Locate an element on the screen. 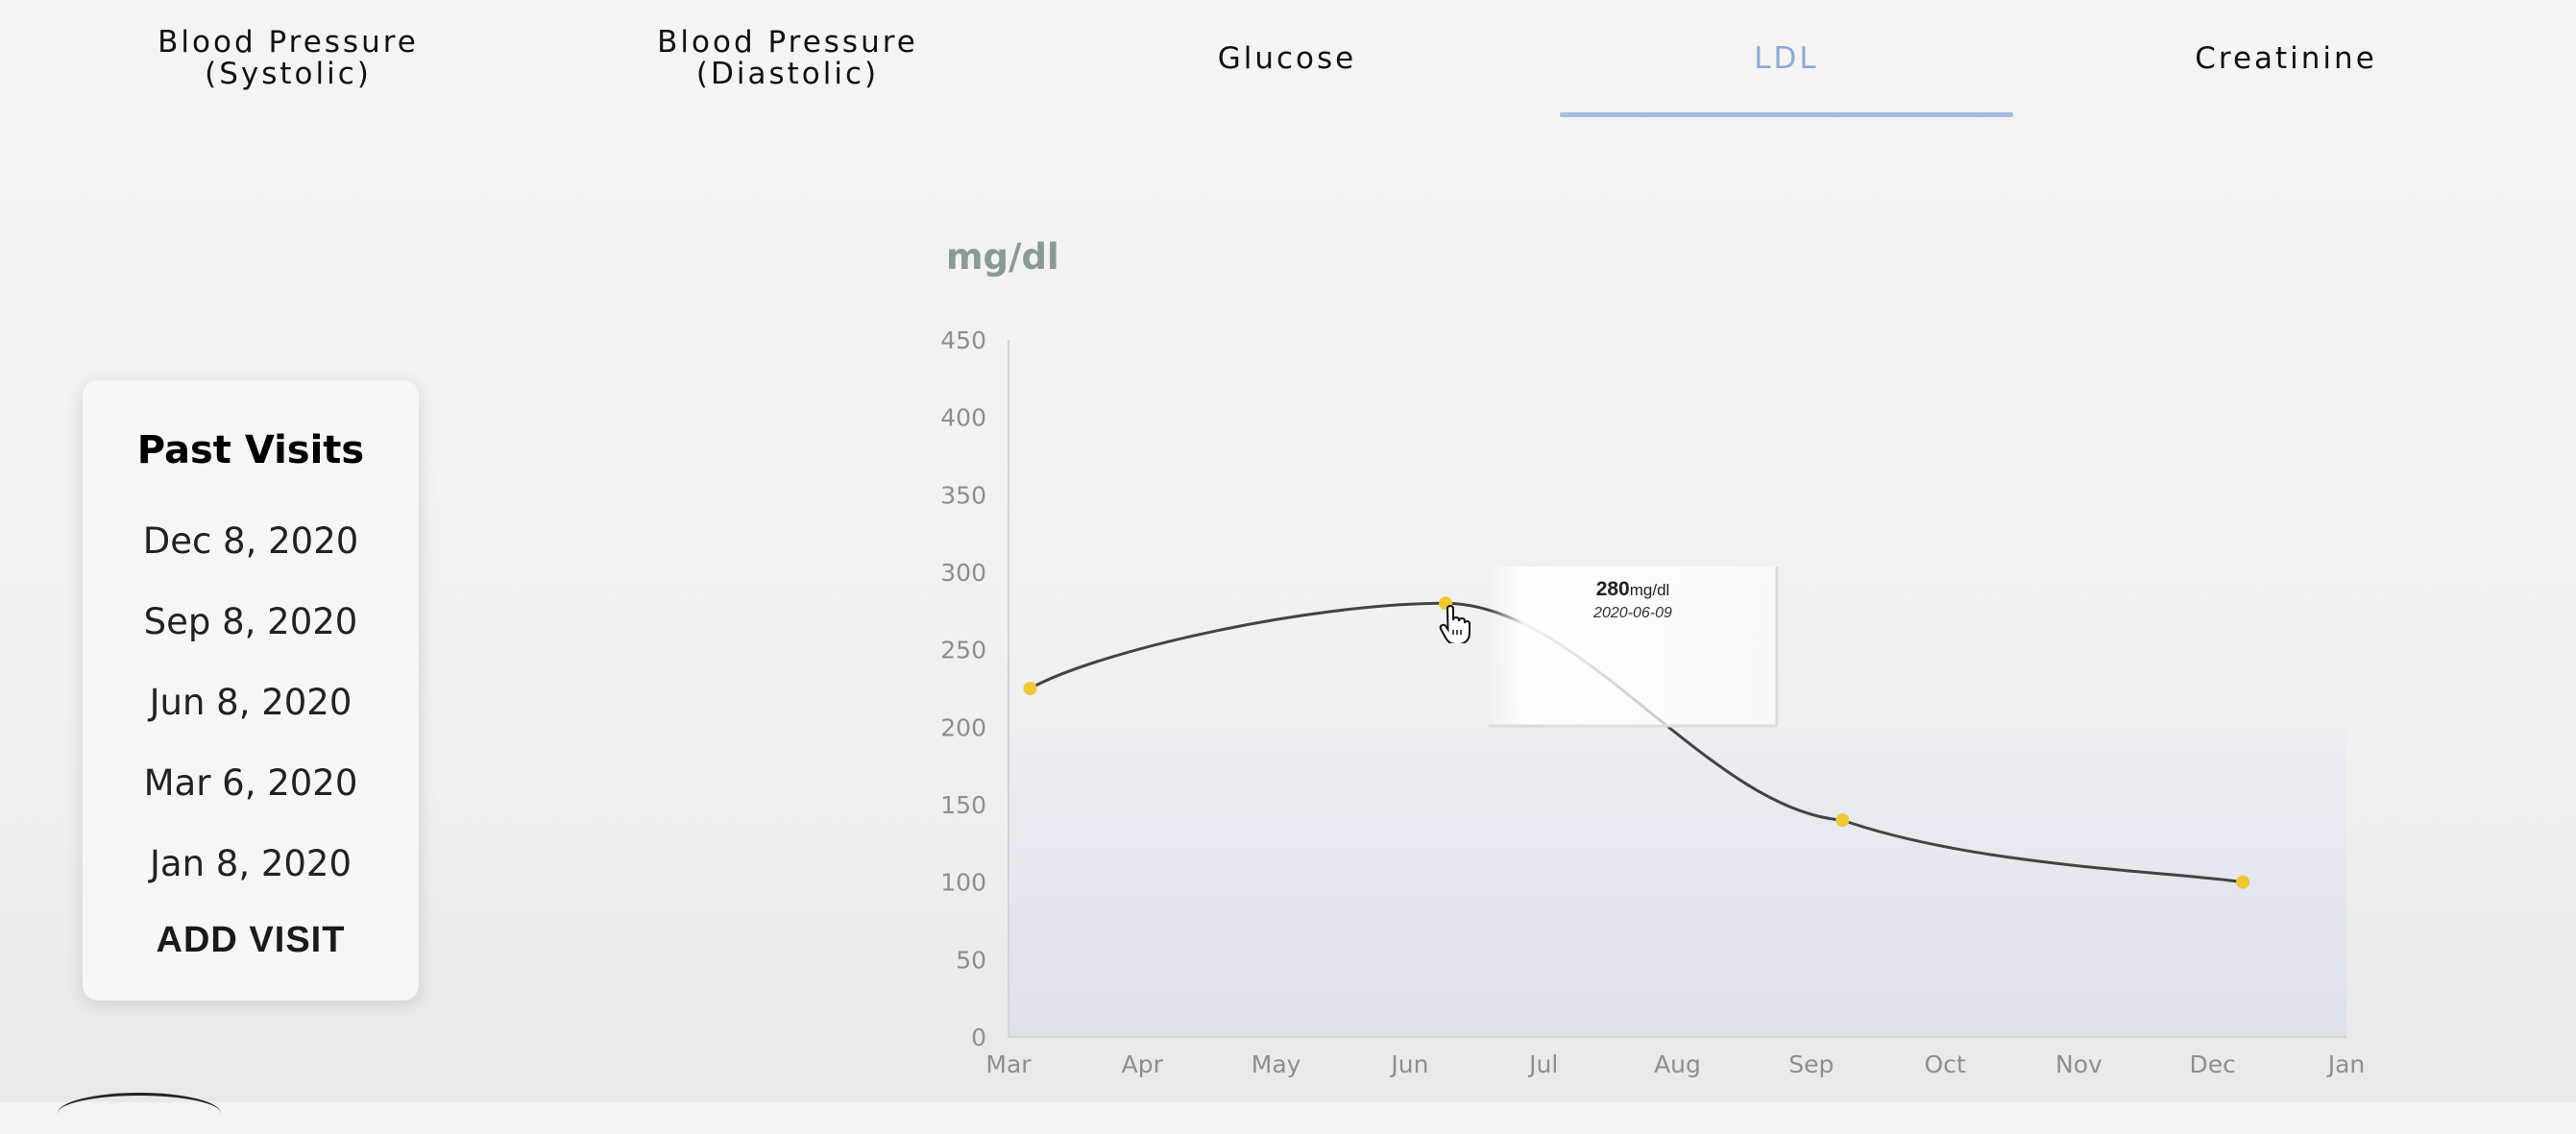 The height and width of the screenshot is (1134, 2576). tooltip-date: 2020-06-09 is located at coordinates (1632, 613).